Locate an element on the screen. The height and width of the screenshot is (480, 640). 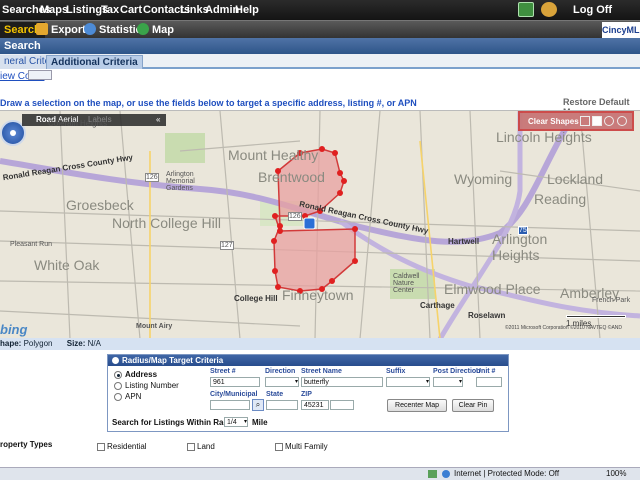
map-place-label: Brentwood is located at coordinates (291, 177).